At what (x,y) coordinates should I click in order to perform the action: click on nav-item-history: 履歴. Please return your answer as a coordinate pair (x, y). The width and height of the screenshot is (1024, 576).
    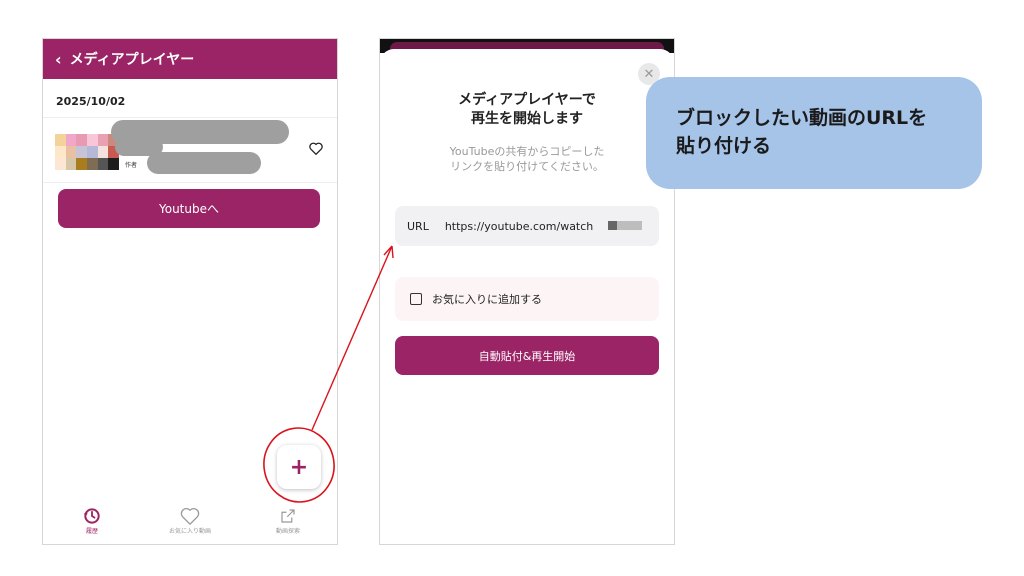
    Looking at the image, I should click on (92, 520).